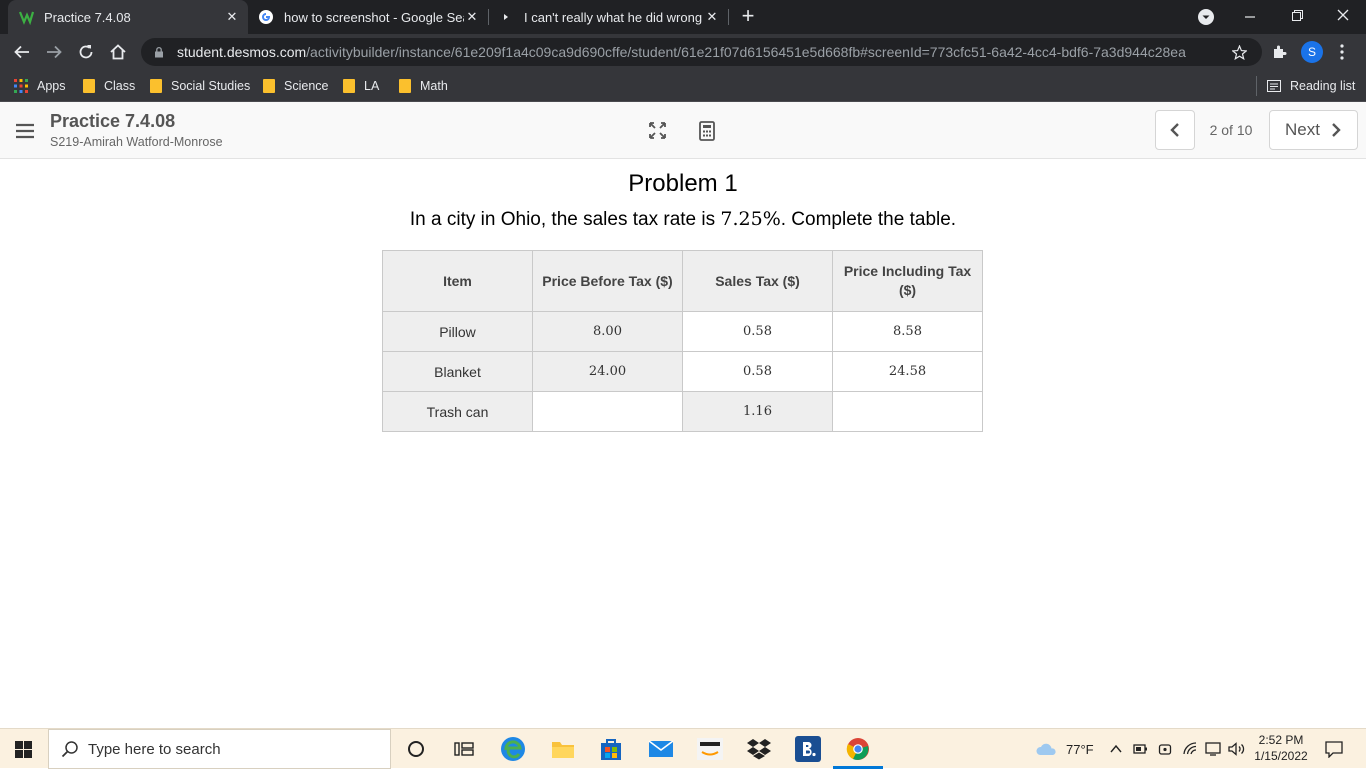 Image resolution: width=1366 pixels, height=769 pixels. I want to click on input-price-before-tax, so click(607, 411).